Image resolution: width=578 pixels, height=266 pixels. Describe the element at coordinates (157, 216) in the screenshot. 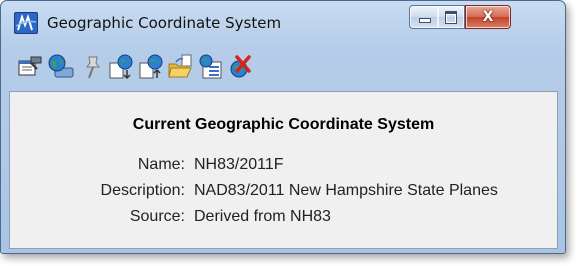

I see `source-label: Source:` at that location.